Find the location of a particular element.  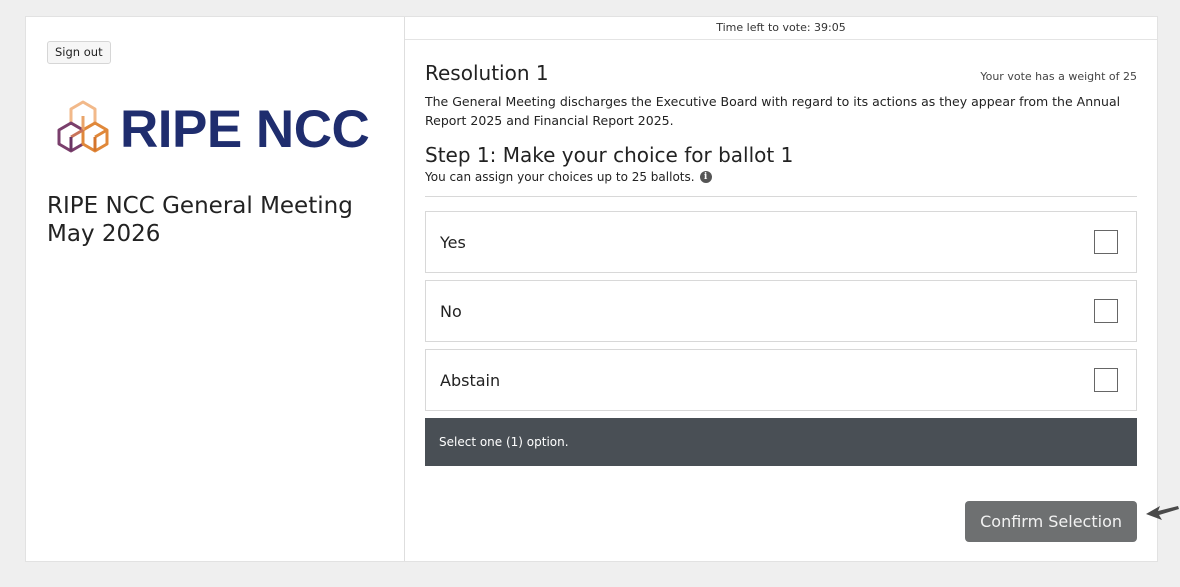

option-no-checkbox is located at coordinates (1106, 311).